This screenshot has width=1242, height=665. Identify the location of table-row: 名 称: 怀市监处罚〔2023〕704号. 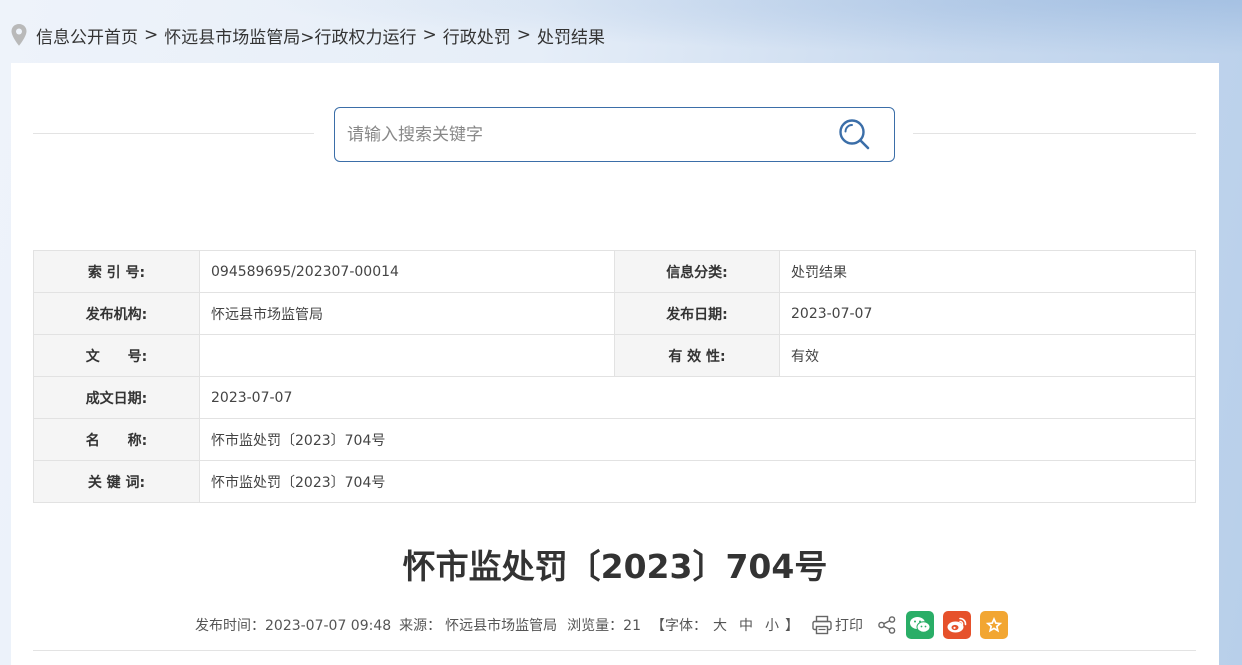
(614, 439).